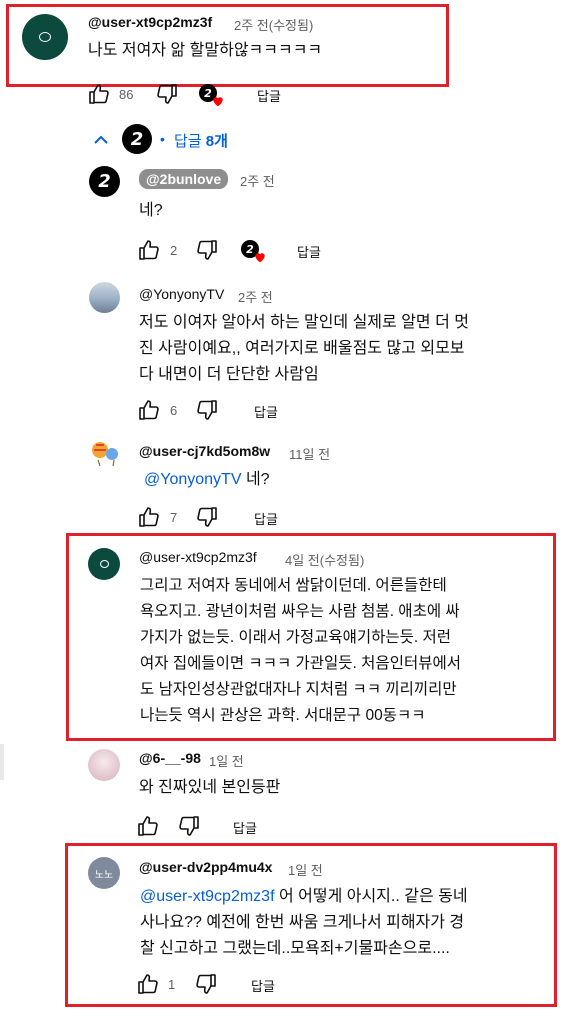 Image resolution: width=574 pixels, height=1020 pixels. I want to click on comment-author: @6-__-98, so click(170, 758).